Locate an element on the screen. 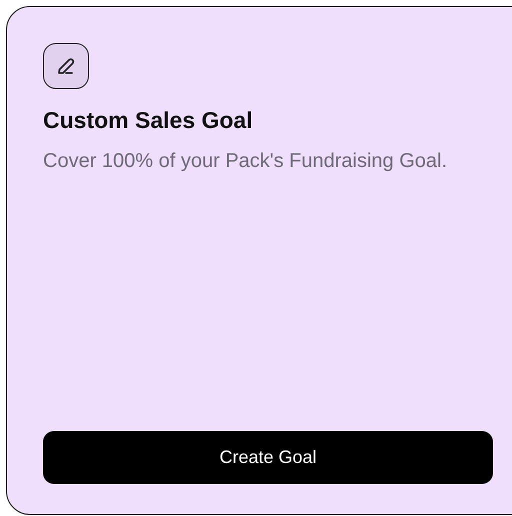 This screenshot has height=516, width=512. pen-icon is located at coordinates (66, 66).